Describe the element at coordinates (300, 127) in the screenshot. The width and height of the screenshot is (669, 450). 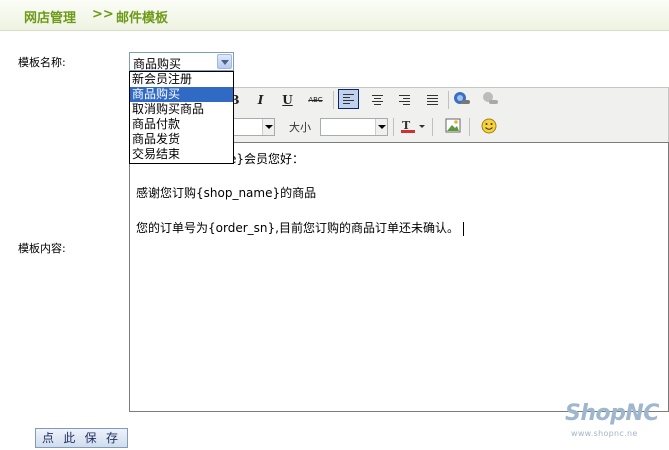
I see `font-size-label: 大小` at that location.